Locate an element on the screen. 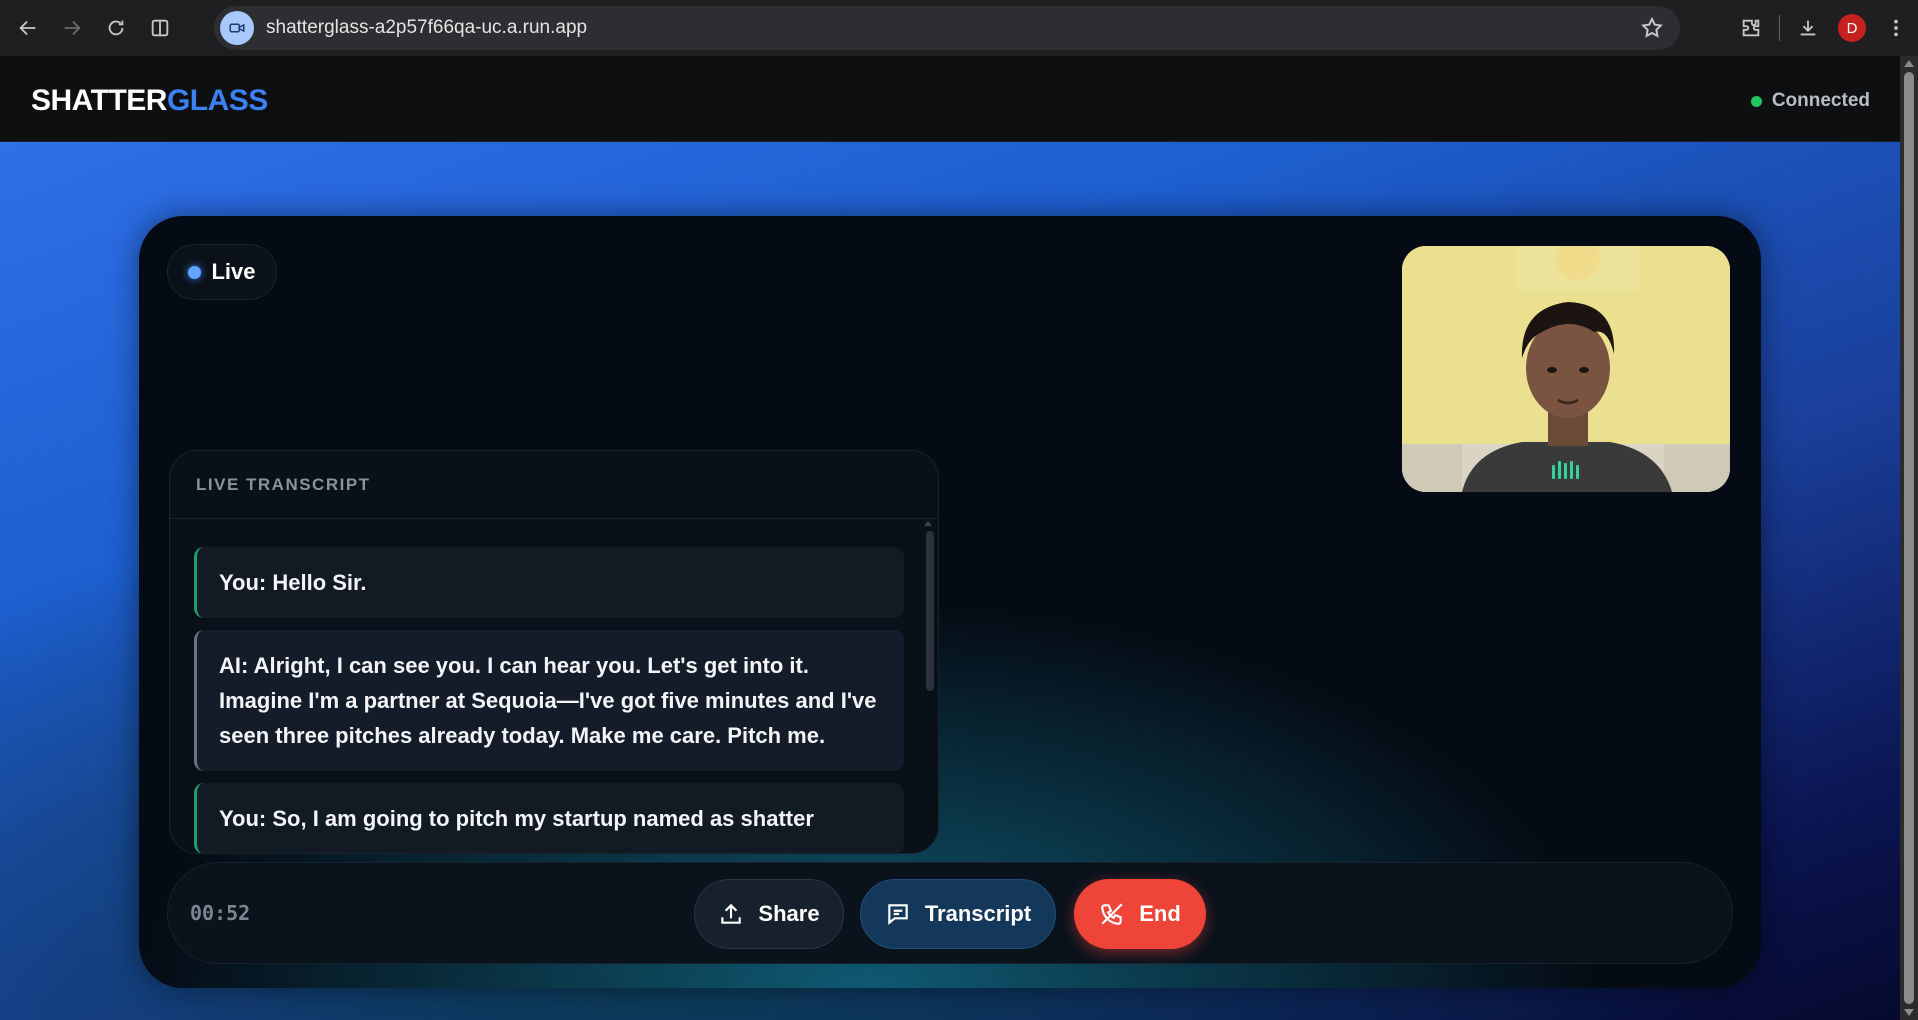 Image resolution: width=1918 pixels, height=1020 pixels. connection-status: Connected is located at coordinates (1810, 101).